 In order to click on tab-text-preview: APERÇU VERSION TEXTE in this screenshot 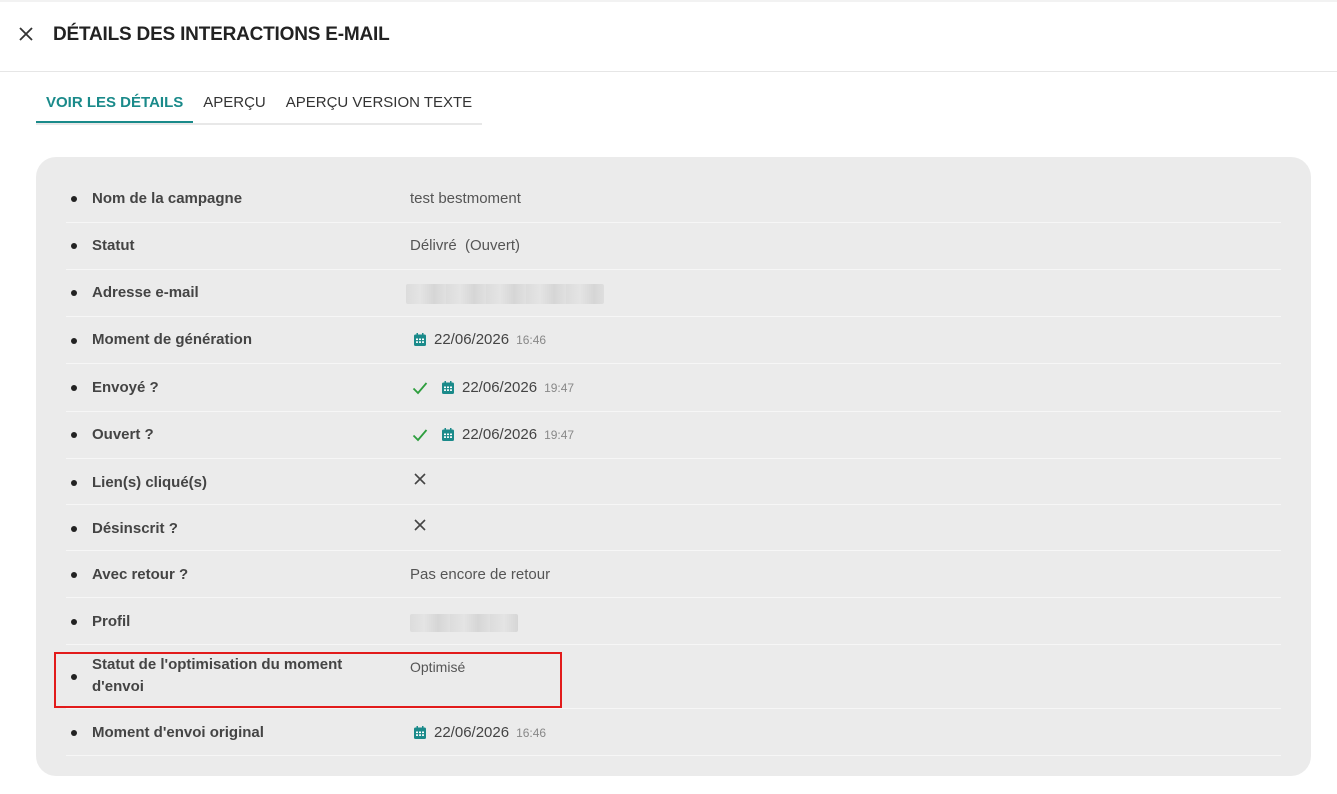, I will do `click(379, 103)`.